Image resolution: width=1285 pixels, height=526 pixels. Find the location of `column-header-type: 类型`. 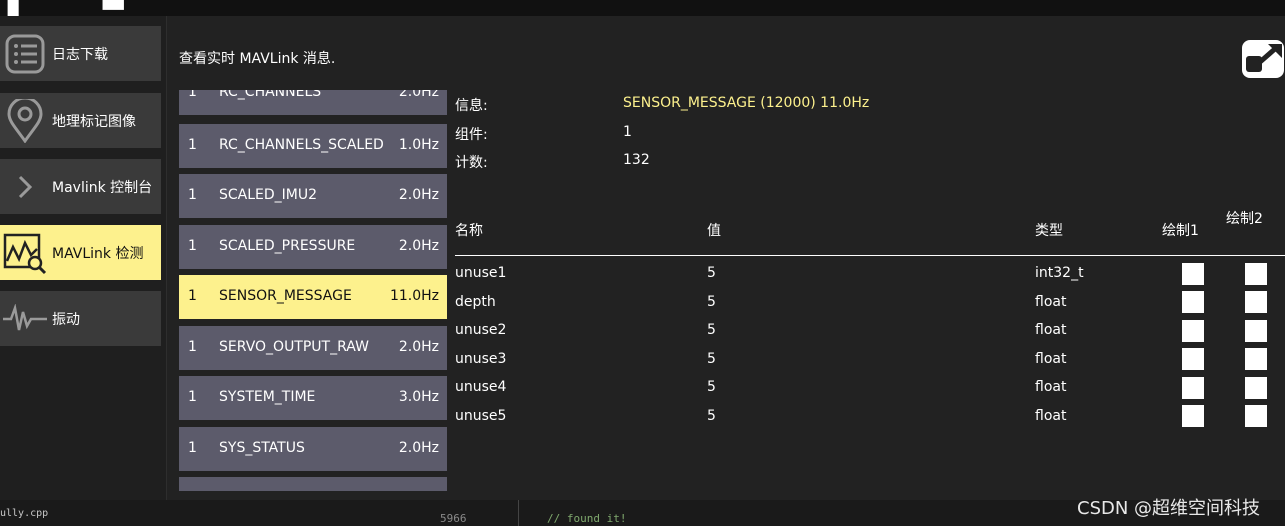

column-header-type: 类型 is located at coordinates (1049, 231).